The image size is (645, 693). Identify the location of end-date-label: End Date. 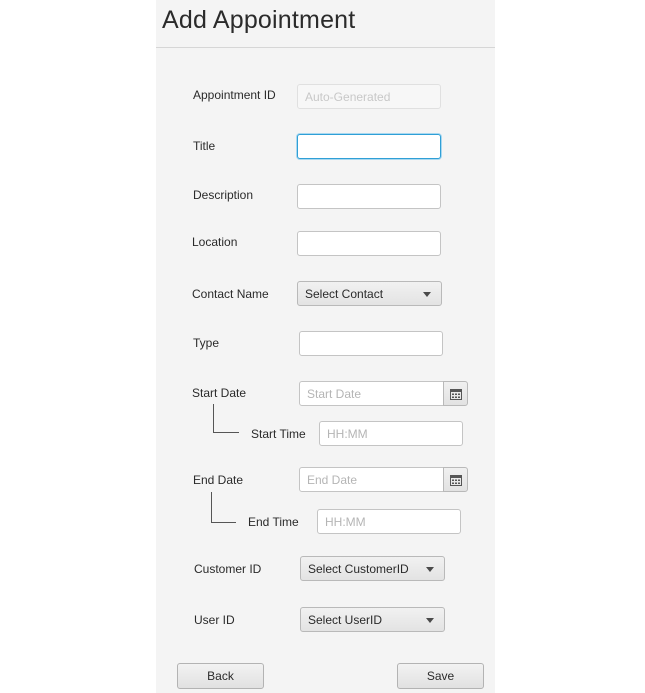
(218, 480).